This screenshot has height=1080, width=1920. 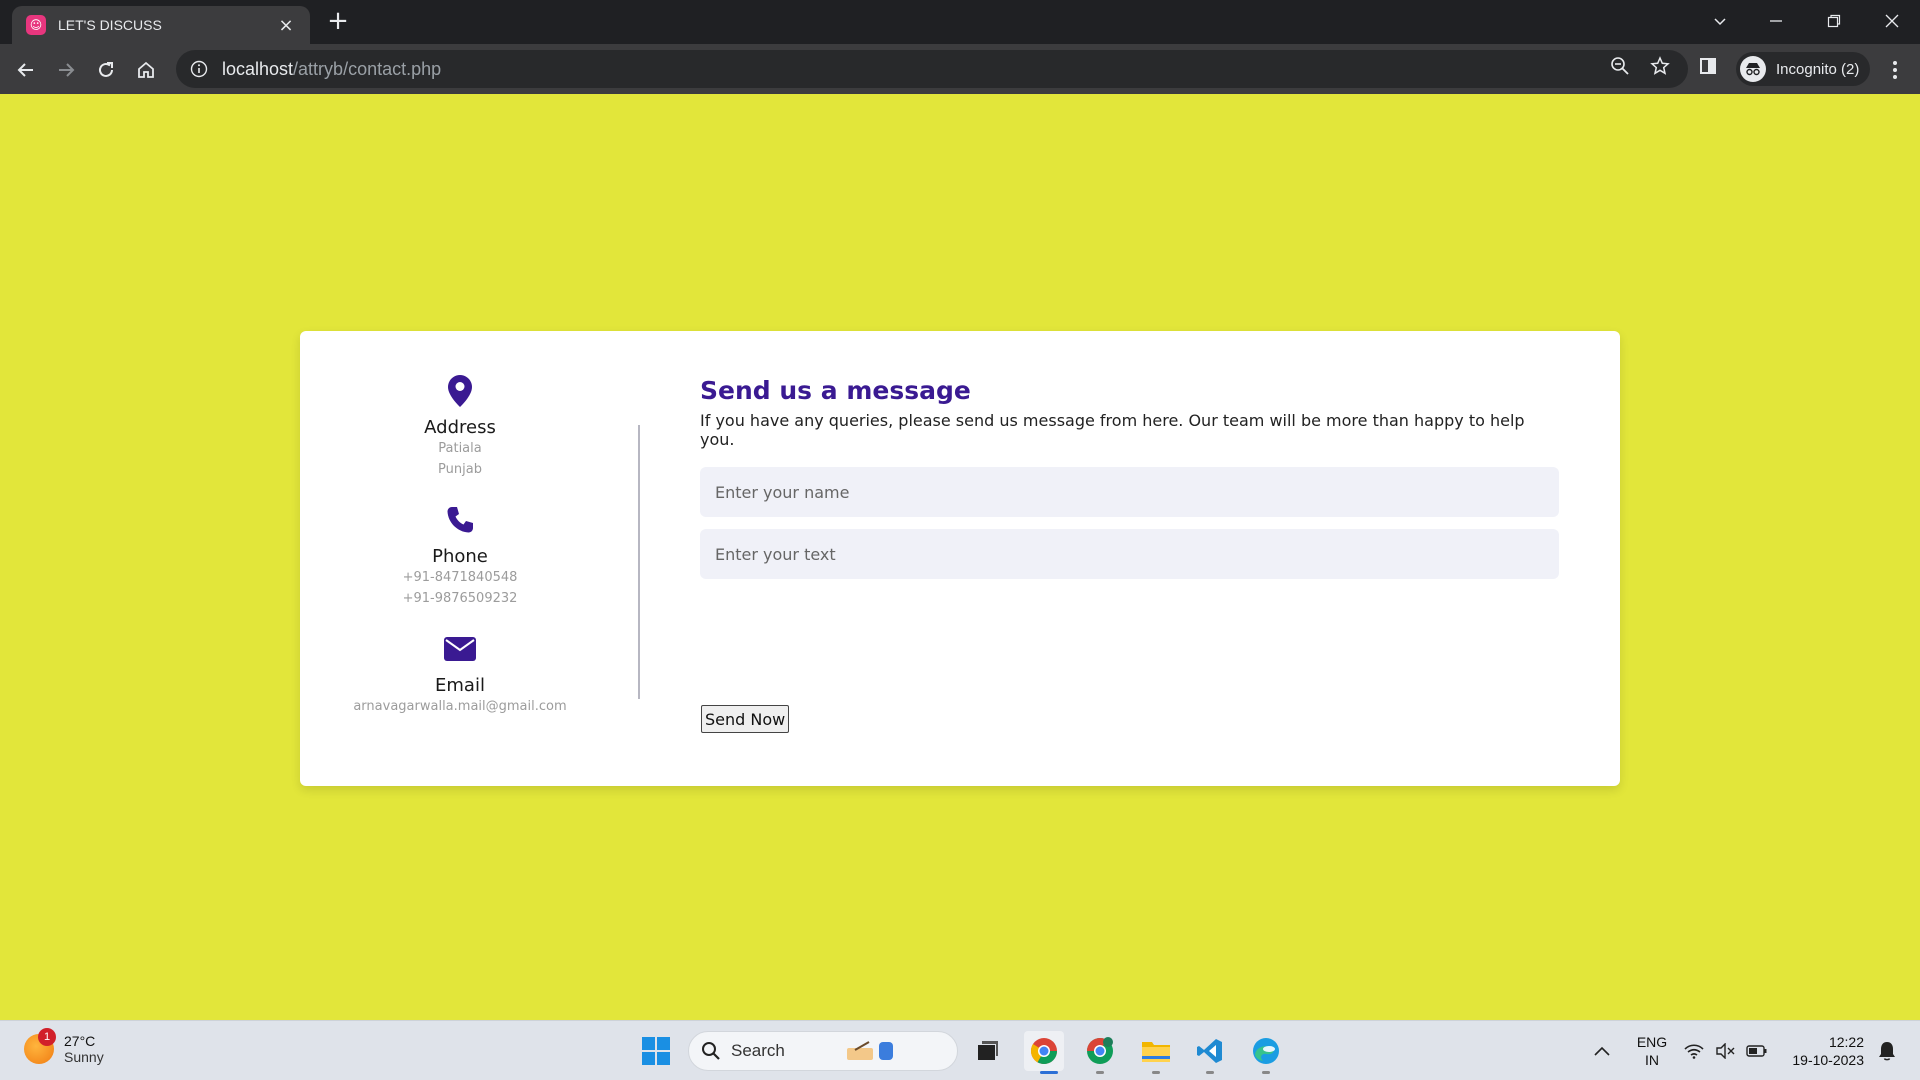 I want to click on home-icon, so click(x=146, y=69).